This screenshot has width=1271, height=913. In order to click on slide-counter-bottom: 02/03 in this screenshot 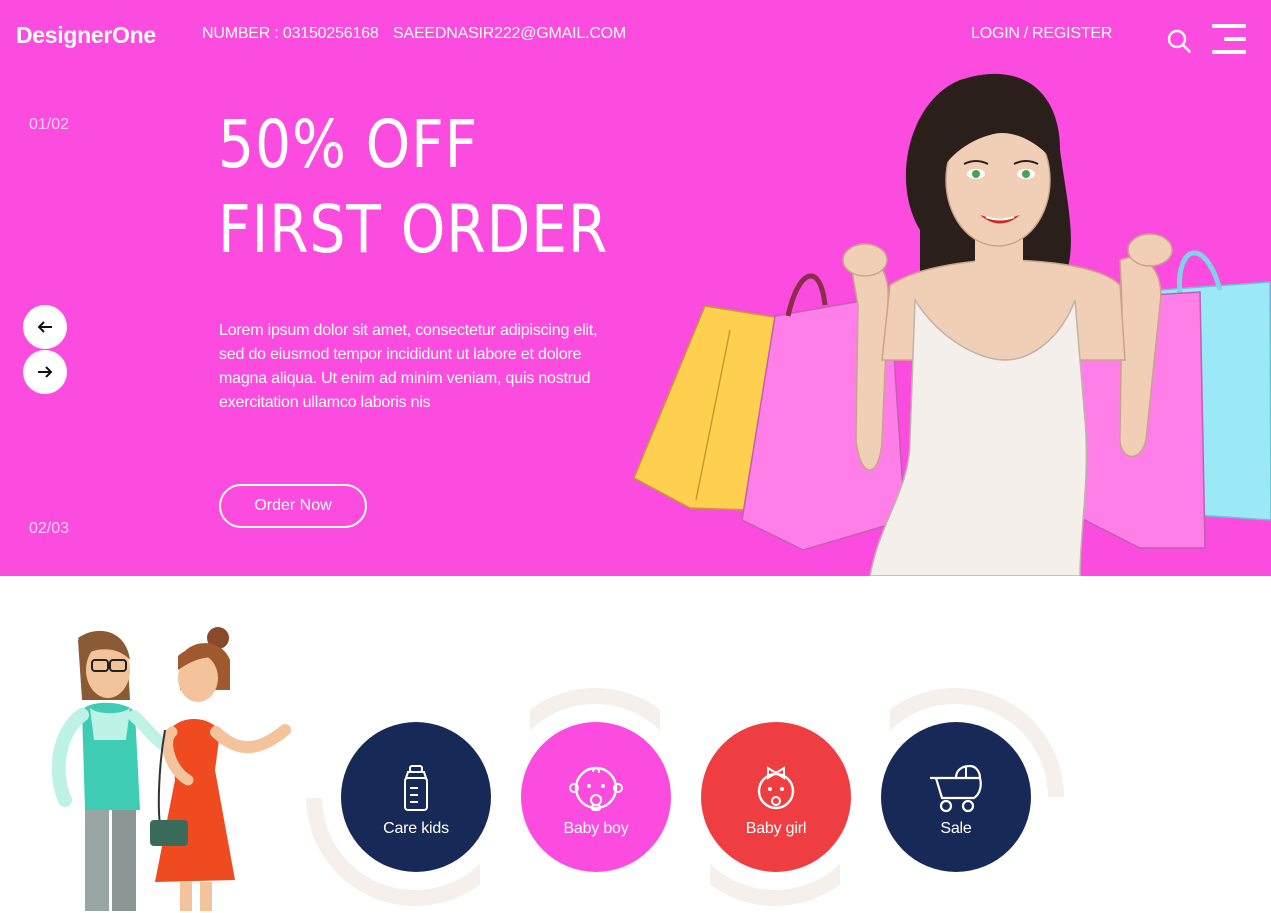, I will do `click(49, 528)`.